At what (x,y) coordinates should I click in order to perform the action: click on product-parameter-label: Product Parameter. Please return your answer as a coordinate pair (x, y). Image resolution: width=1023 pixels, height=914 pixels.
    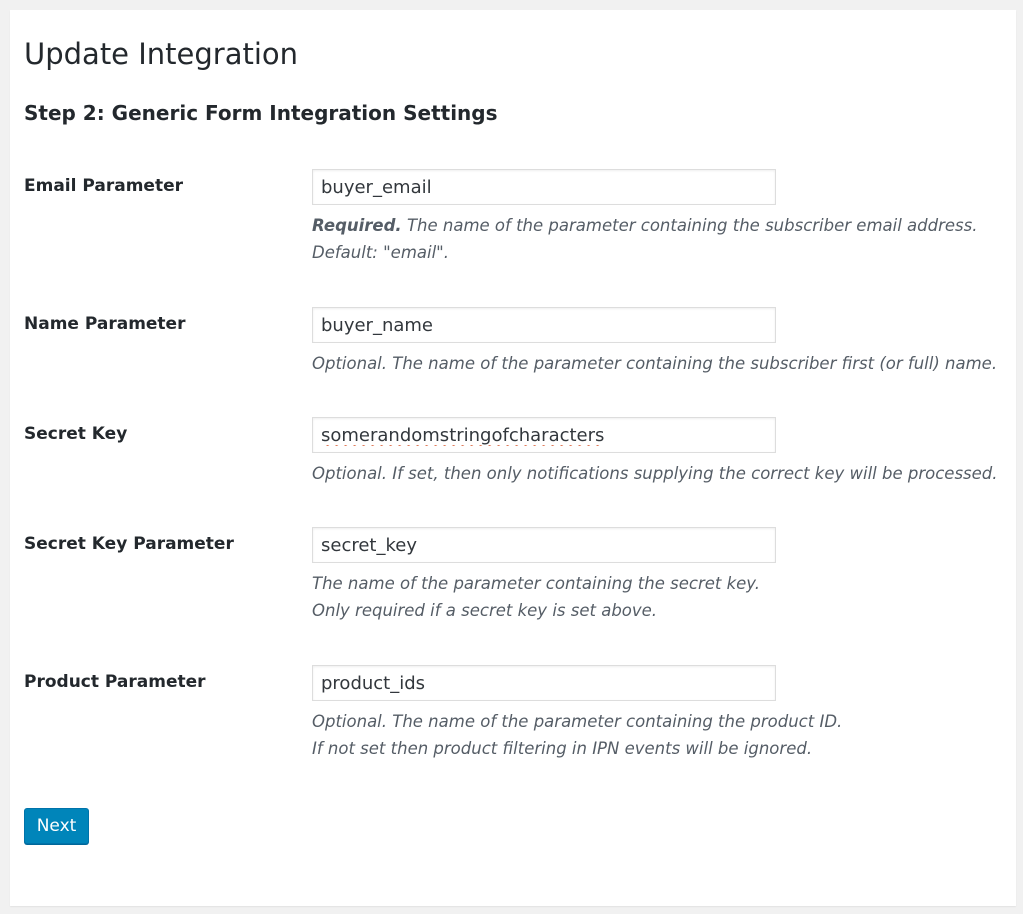
    Looking at the image, I should click on (115, 682).